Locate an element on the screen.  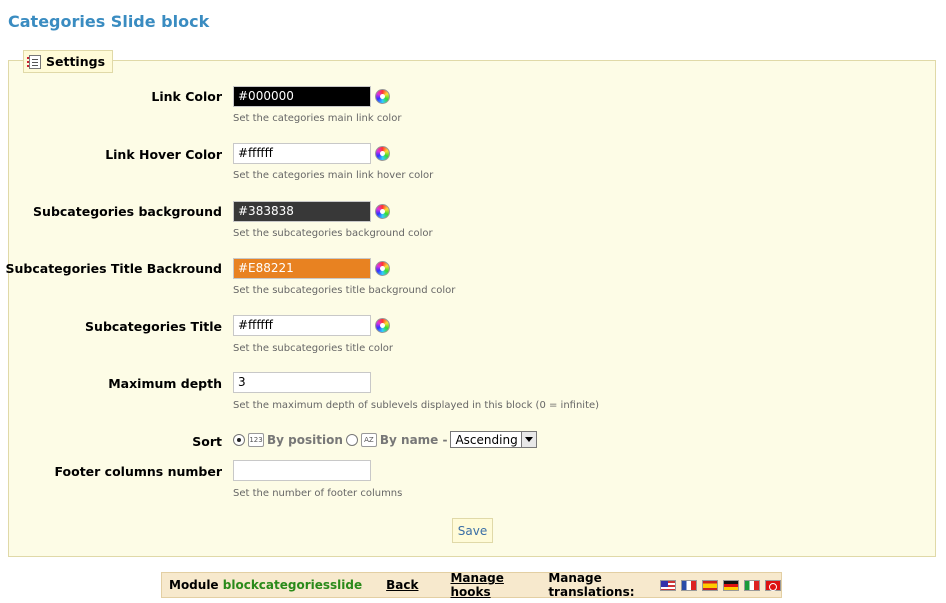
subcat-background-field: #383838 is located at coordinates (311, 211).